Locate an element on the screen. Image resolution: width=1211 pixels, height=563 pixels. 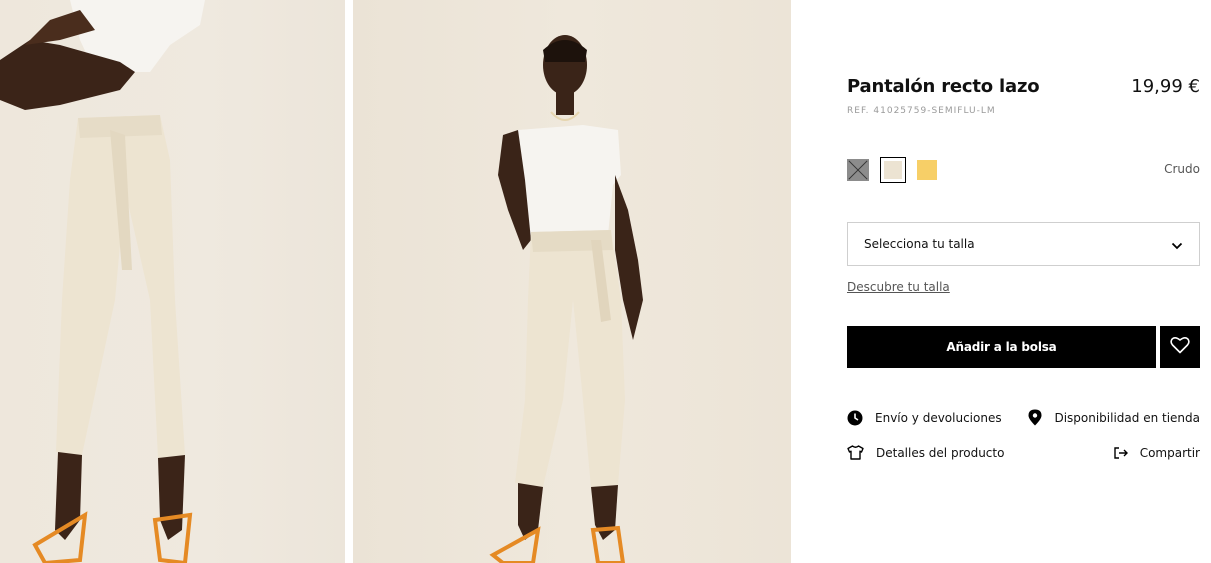
size-guide-link: Descubre tu talla is located at coordinates (898, 287).